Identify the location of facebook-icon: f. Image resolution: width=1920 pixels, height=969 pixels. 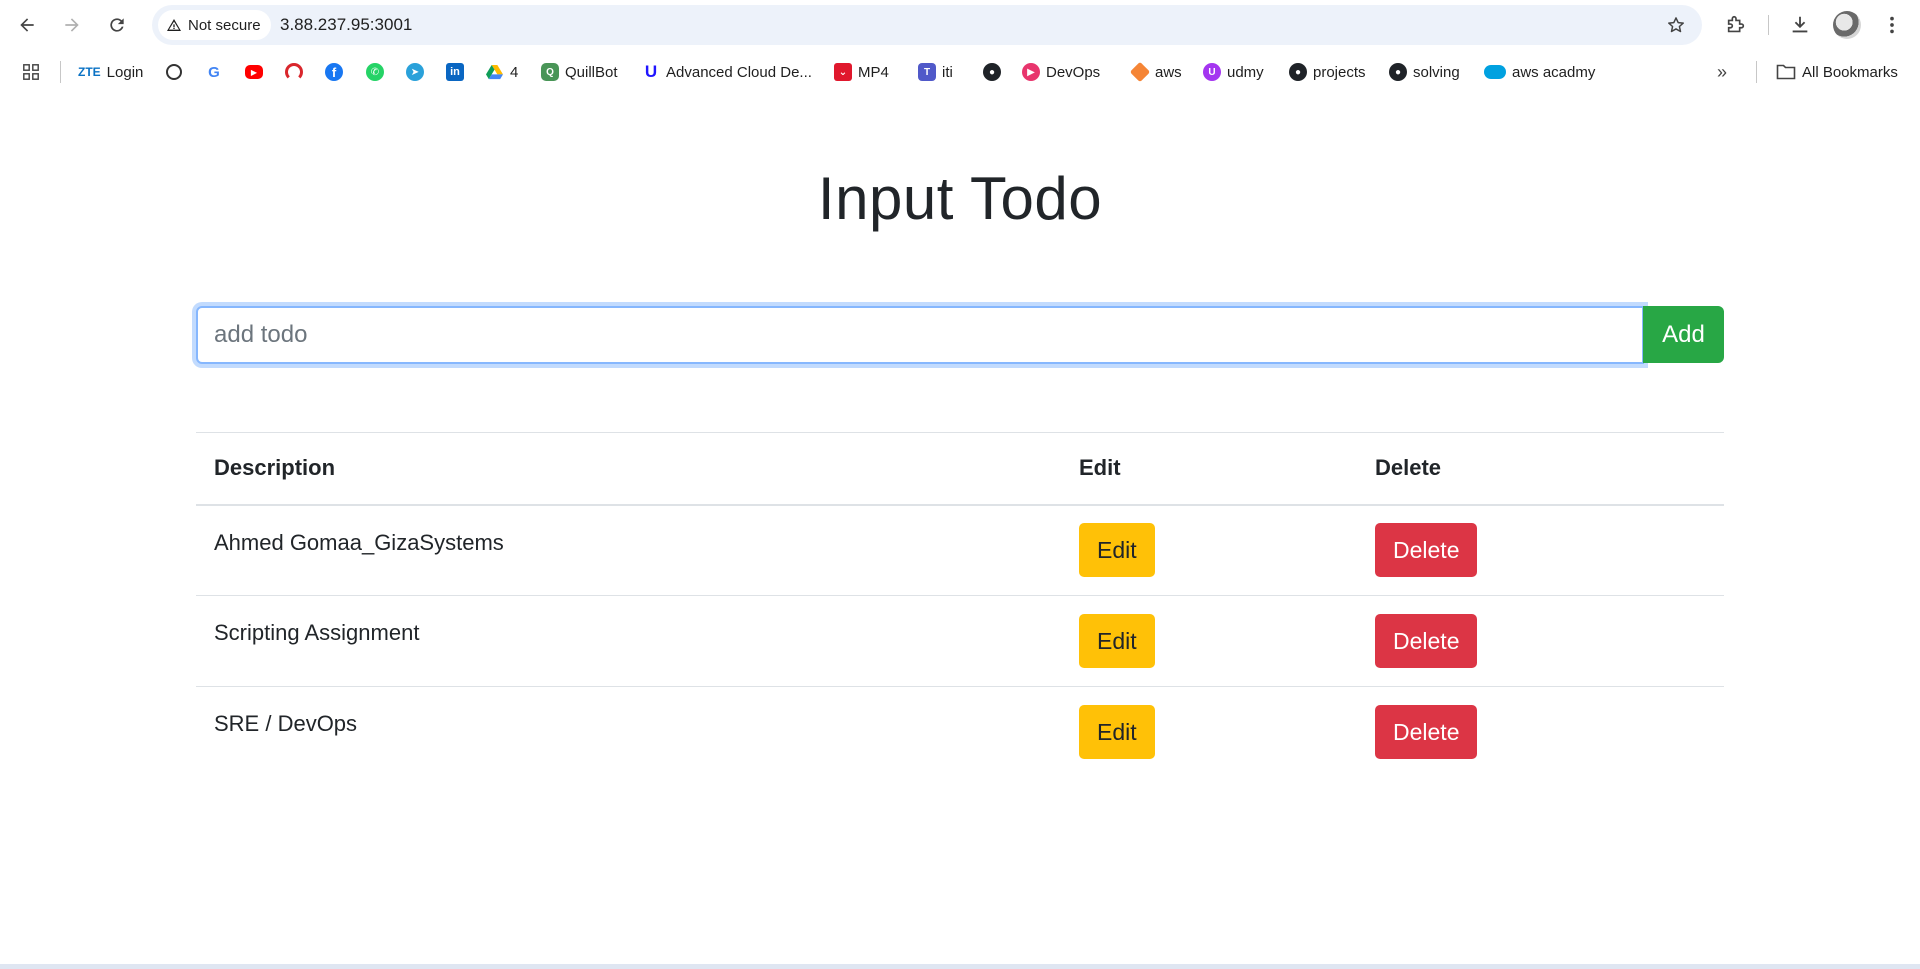
(334, 72).